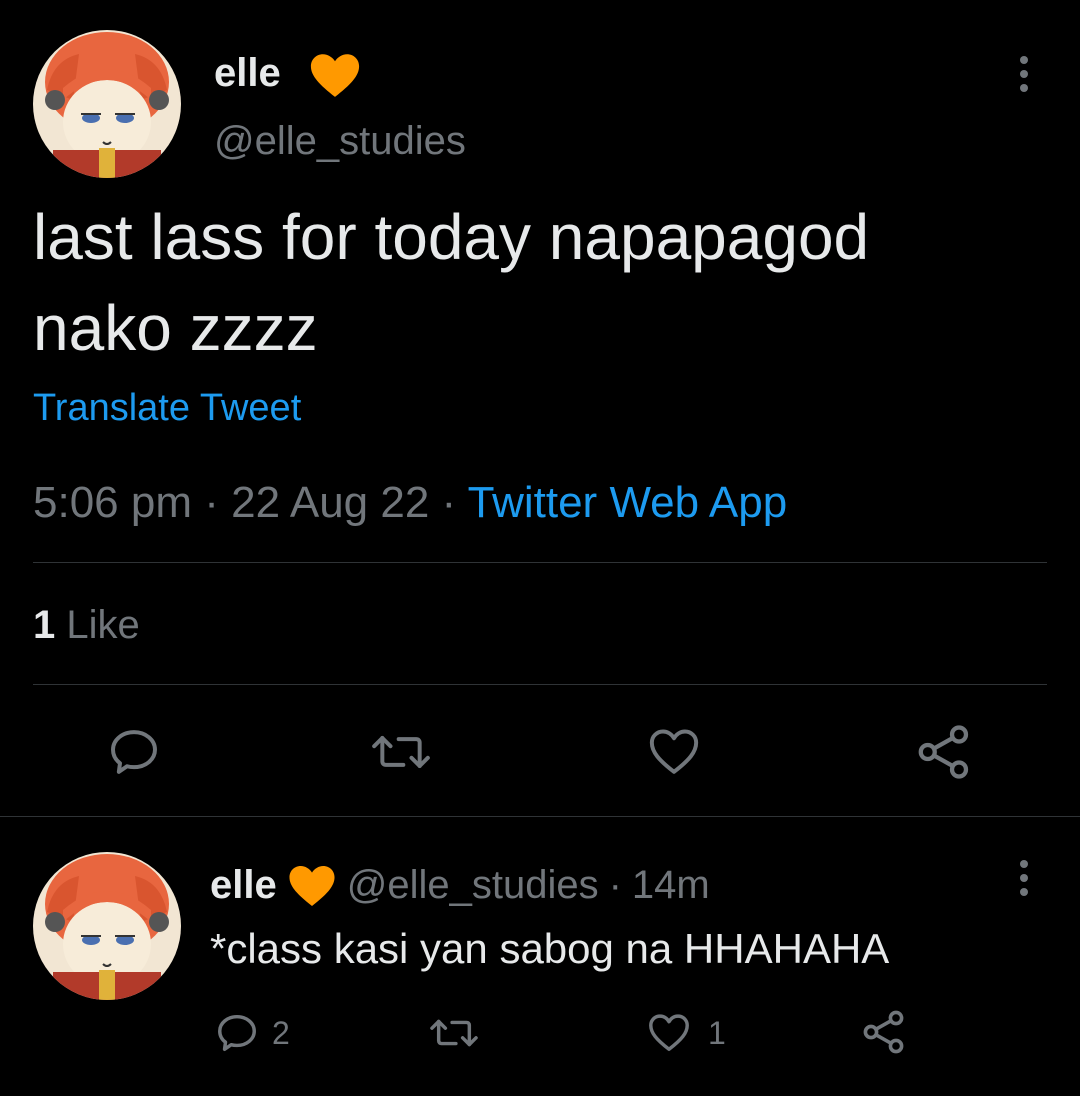 The width and height of the screenshot is (1080, 1096). I want to click on likes-label: Like, so click(103, 625).